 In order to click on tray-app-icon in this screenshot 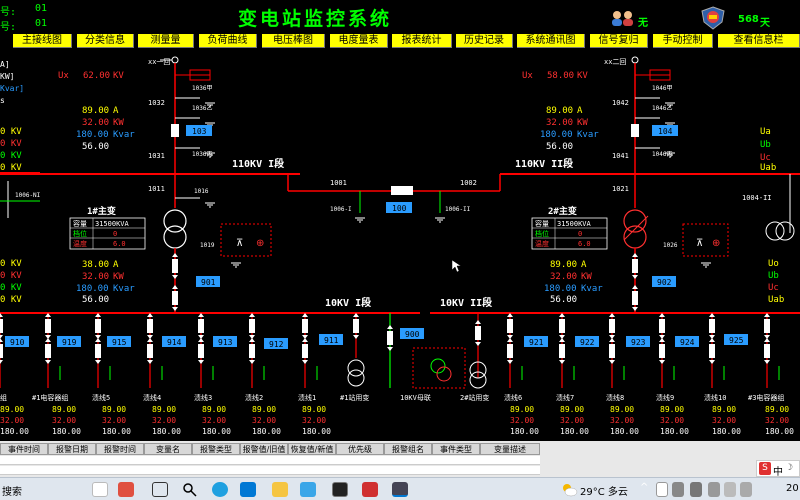, I will do `click(662, 489)`.